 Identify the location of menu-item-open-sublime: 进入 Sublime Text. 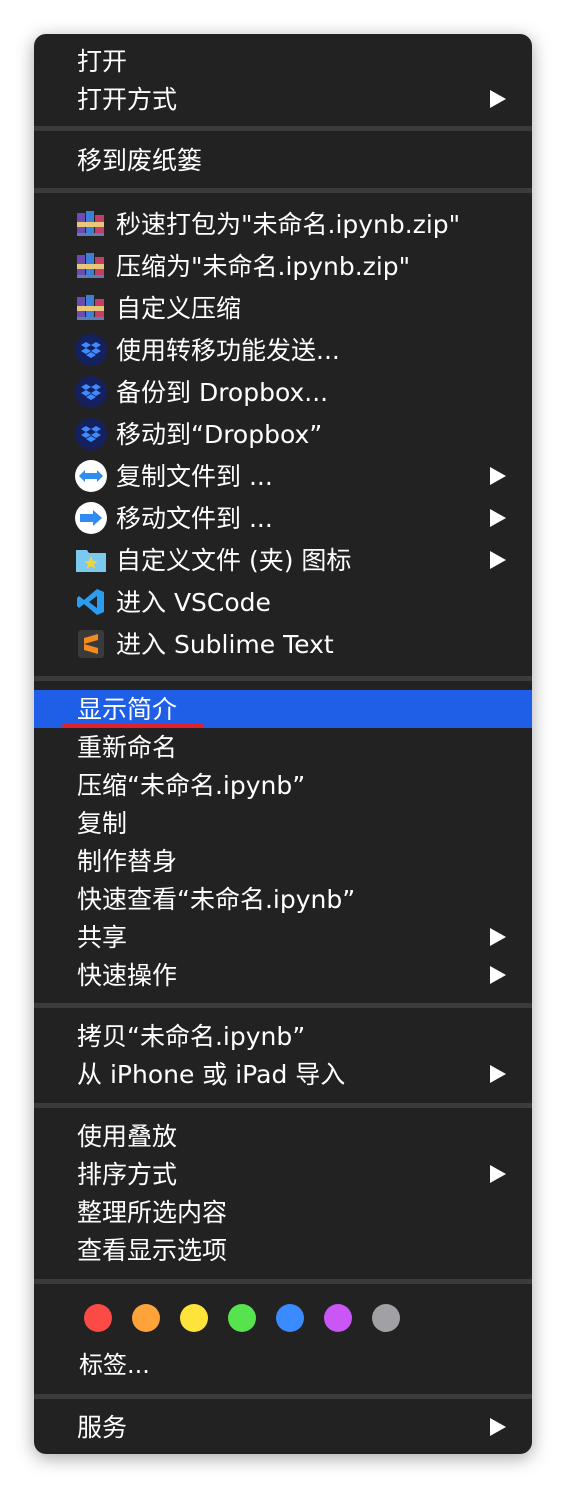
(283, 644).